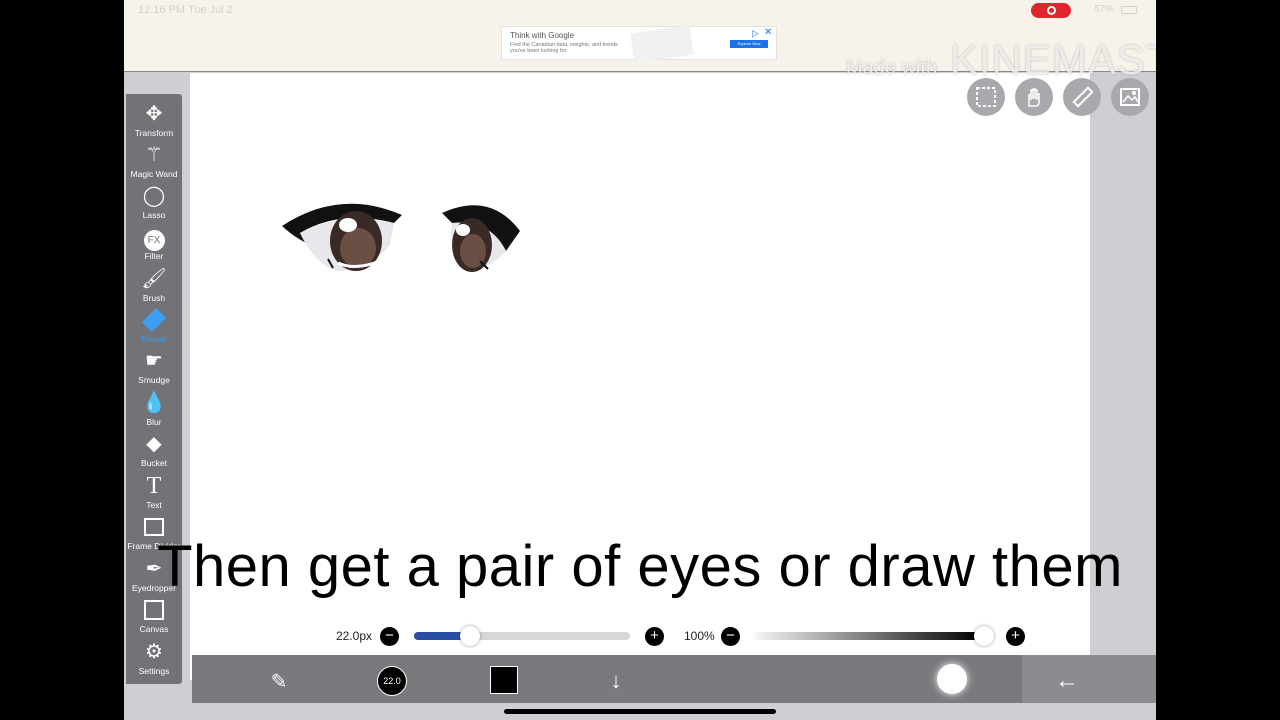  Describe the element at coordinates (154, 463) in the screenshot. I see `tool-label: Bucket` at that location.